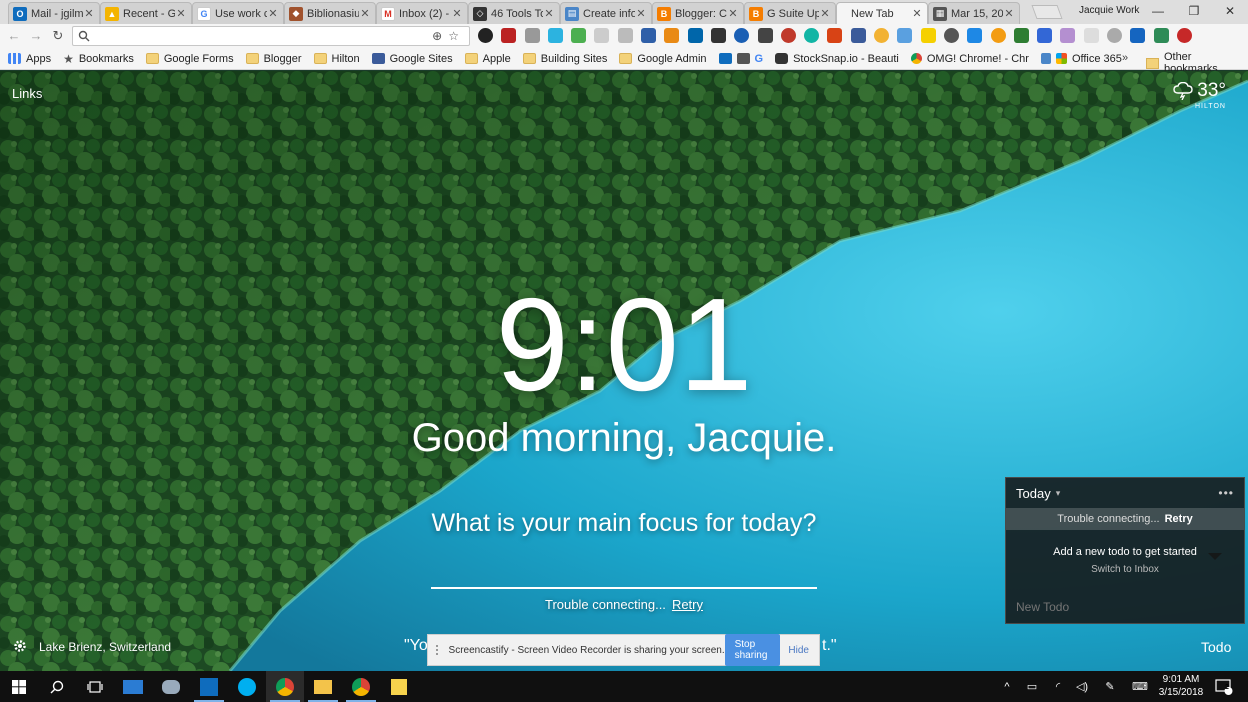 The height and width of the screenshot is (702, 1248). What do you see at coordinates (330, 13) in the screenshot?
I see `tab-biblionasium: ◆ Biblionasiu ✕` at bounding box center [330, 13].